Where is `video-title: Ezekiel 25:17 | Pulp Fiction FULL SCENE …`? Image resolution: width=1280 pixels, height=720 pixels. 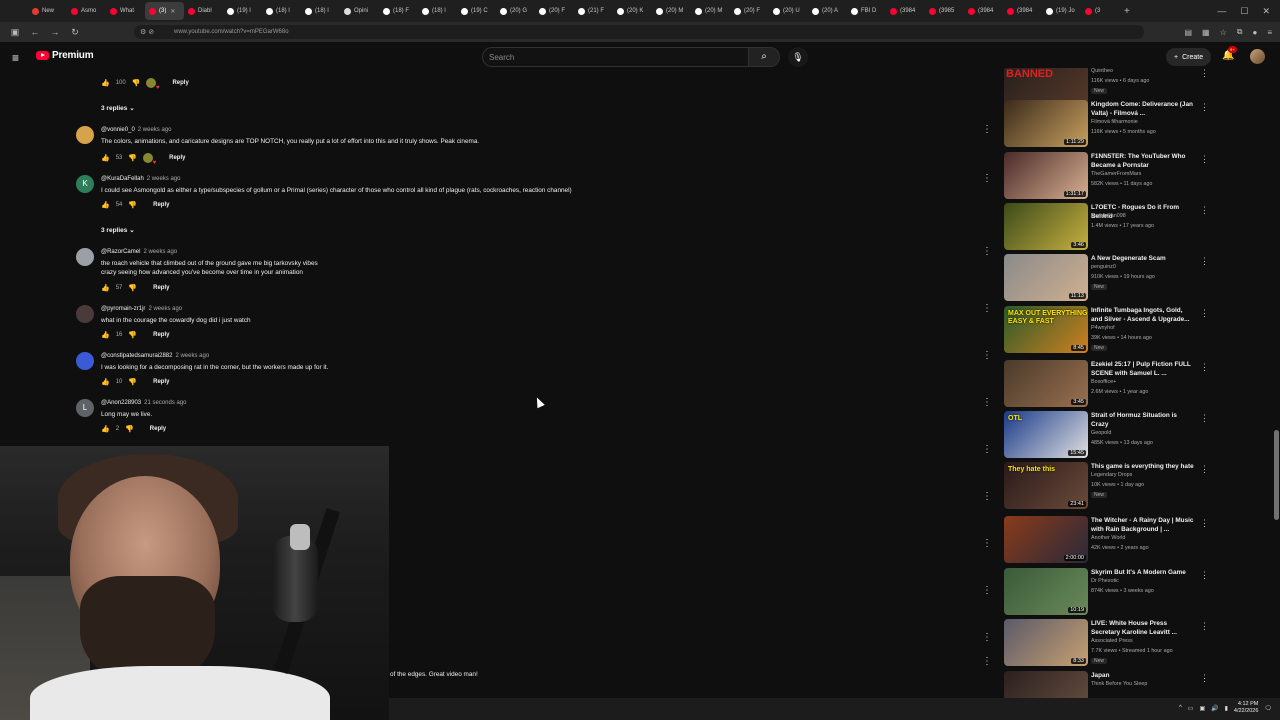
video-title: Ezekiel 25:17 | Pulp Fiction FULL SCENE … is located at coordinates (1143, 369).